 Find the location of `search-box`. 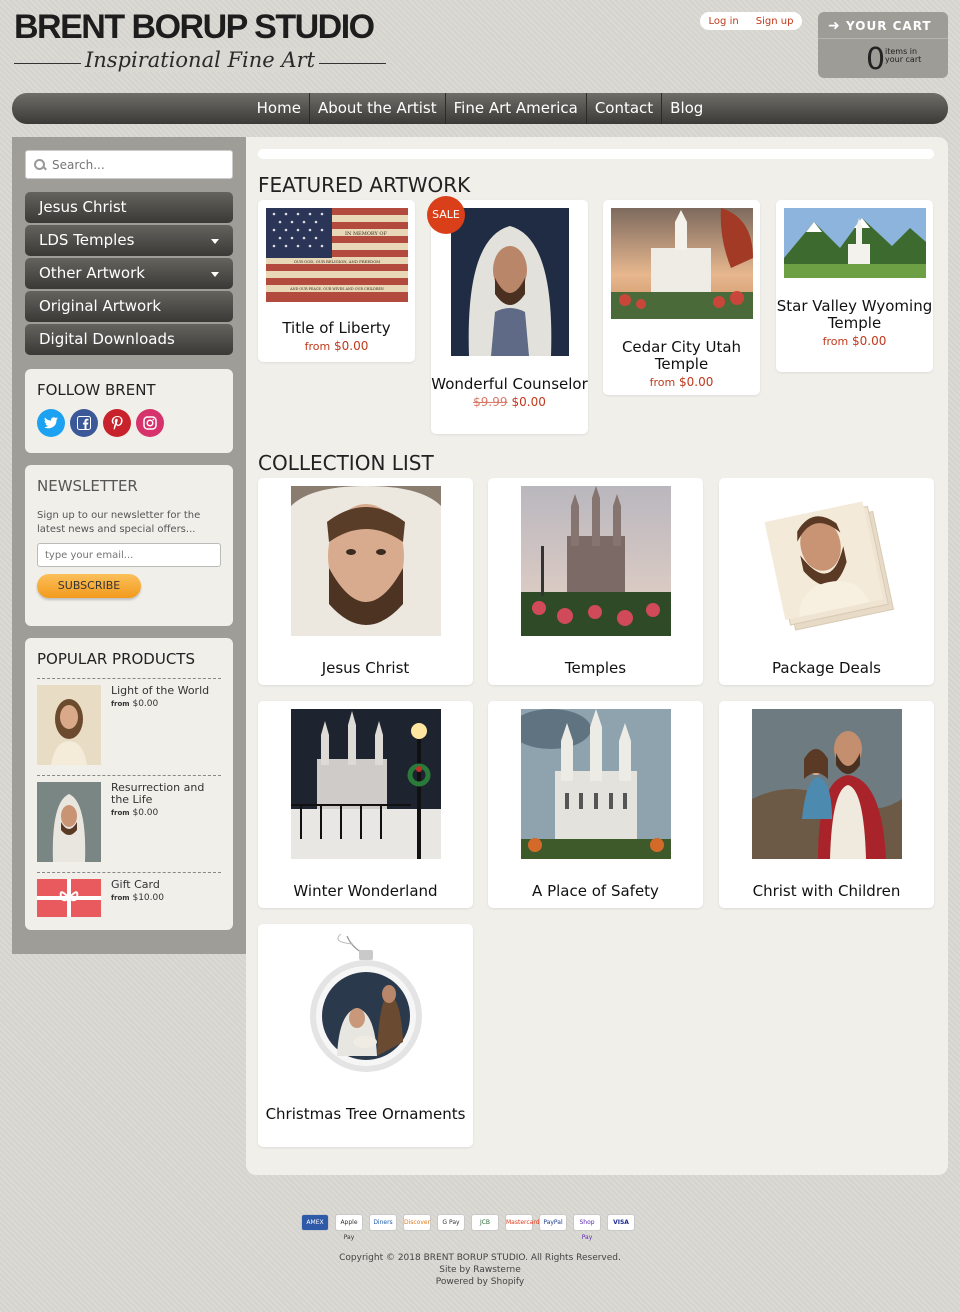

search-box is located at coordinates (129, 164).